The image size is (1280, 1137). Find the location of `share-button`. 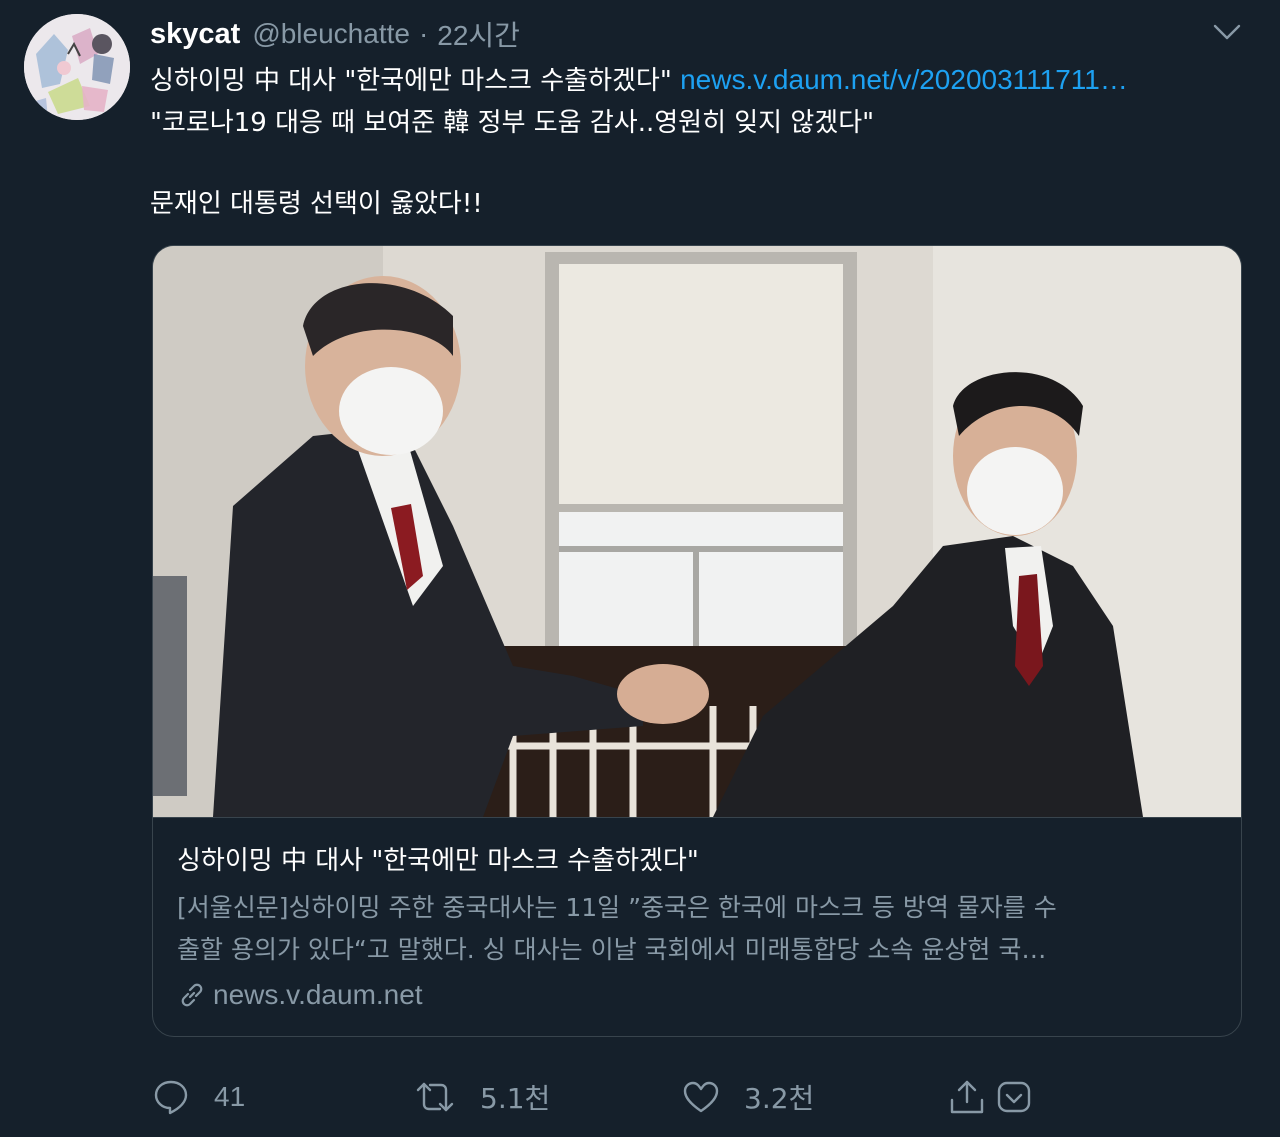

share-button is located at coordinates (967, 1097).